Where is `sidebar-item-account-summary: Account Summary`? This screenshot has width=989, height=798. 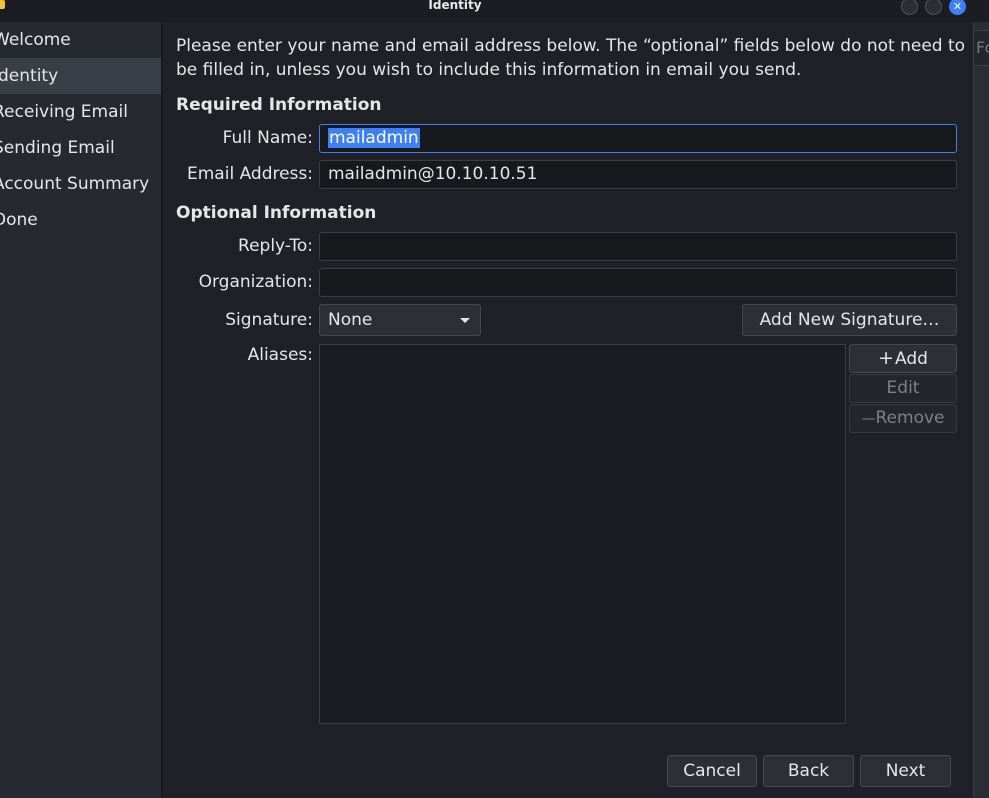 sidebar-item-account-summary: Account Summary is located at coordinates (80, 184).